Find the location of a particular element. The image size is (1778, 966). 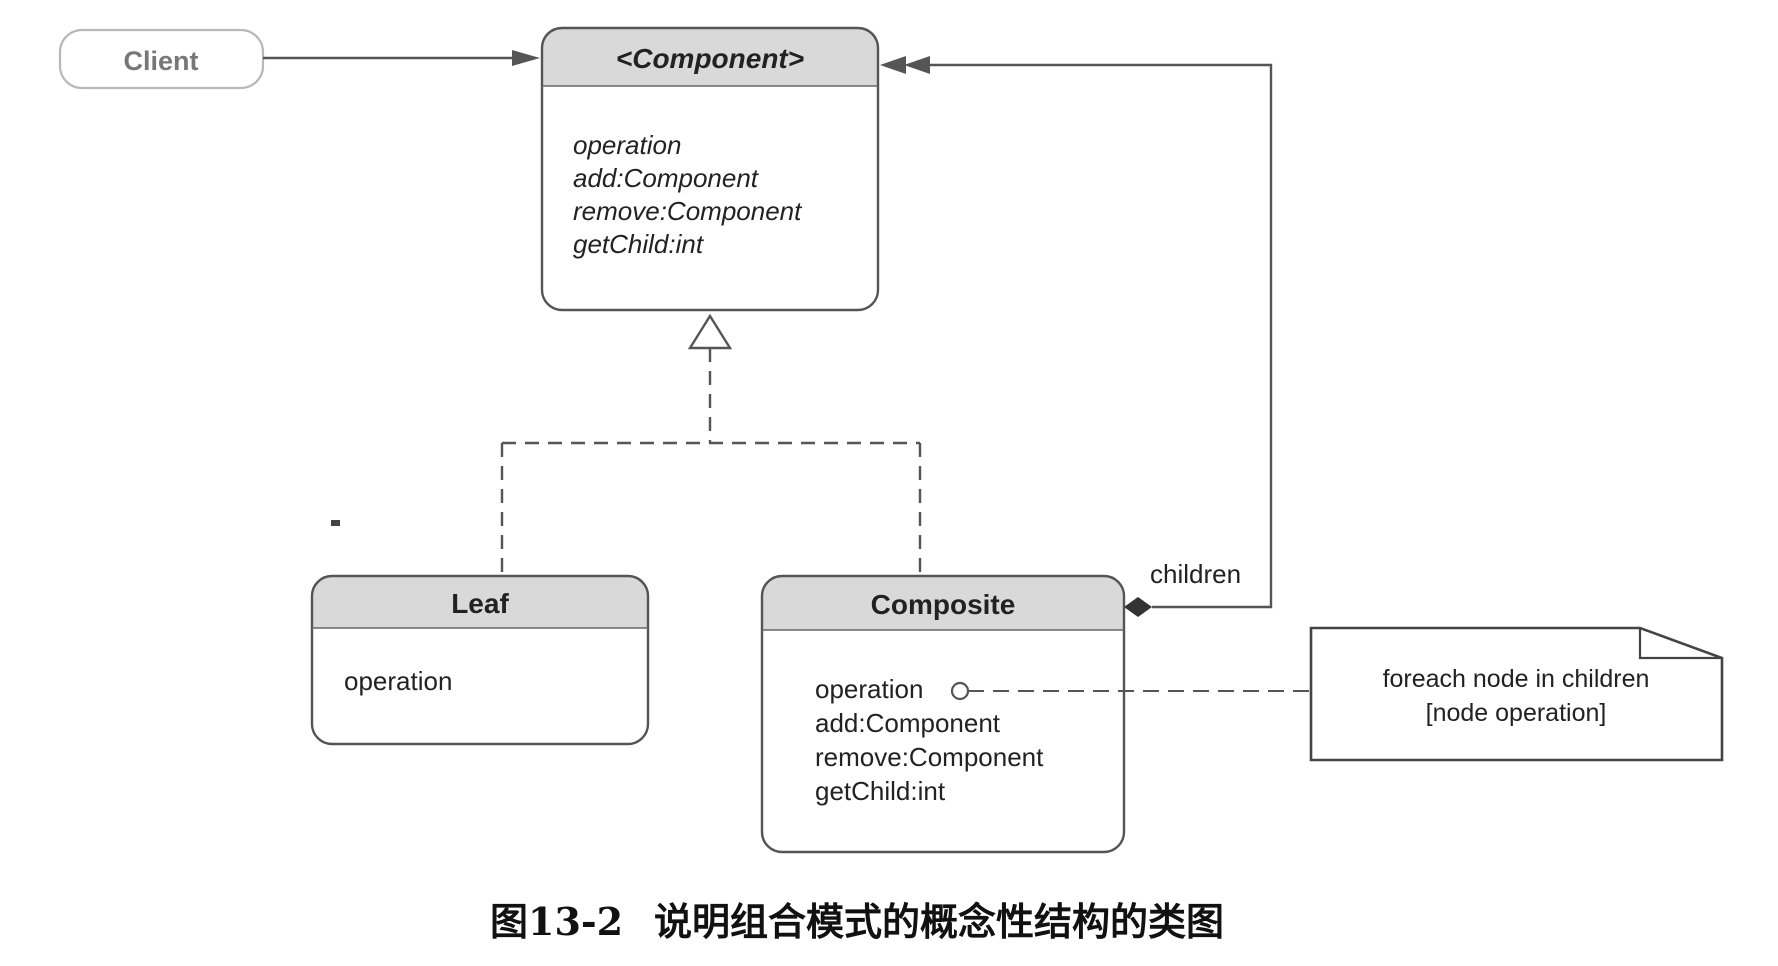

composite-remove: remove:Component is located at coordinates (929, 757).